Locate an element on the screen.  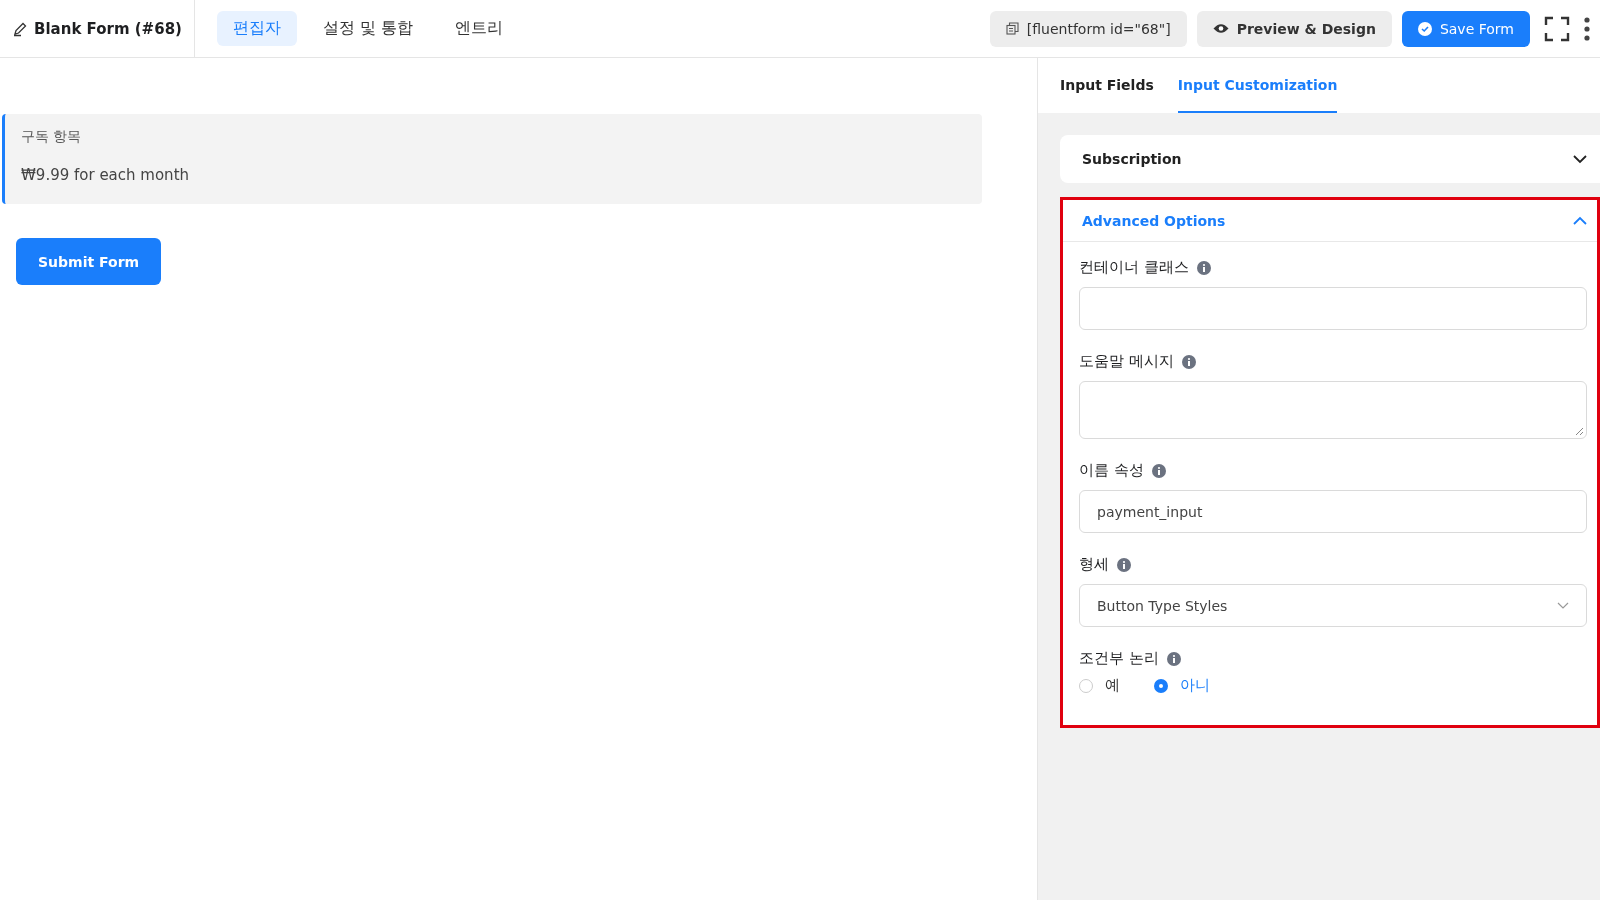
chevron-up-icon is located at coordinates (1580, 220).